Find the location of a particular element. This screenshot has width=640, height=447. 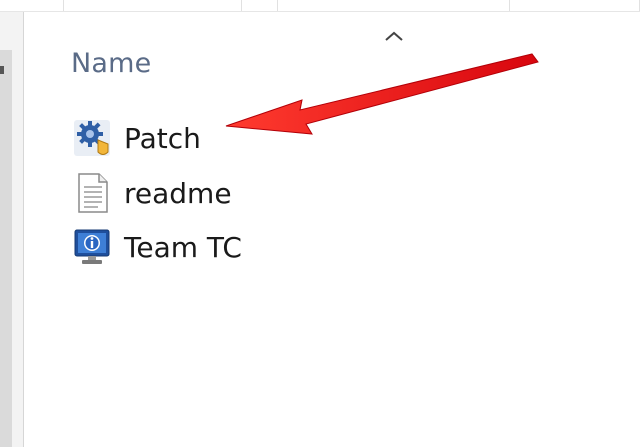

computer-info-icon is located at coordinates (92, 247).